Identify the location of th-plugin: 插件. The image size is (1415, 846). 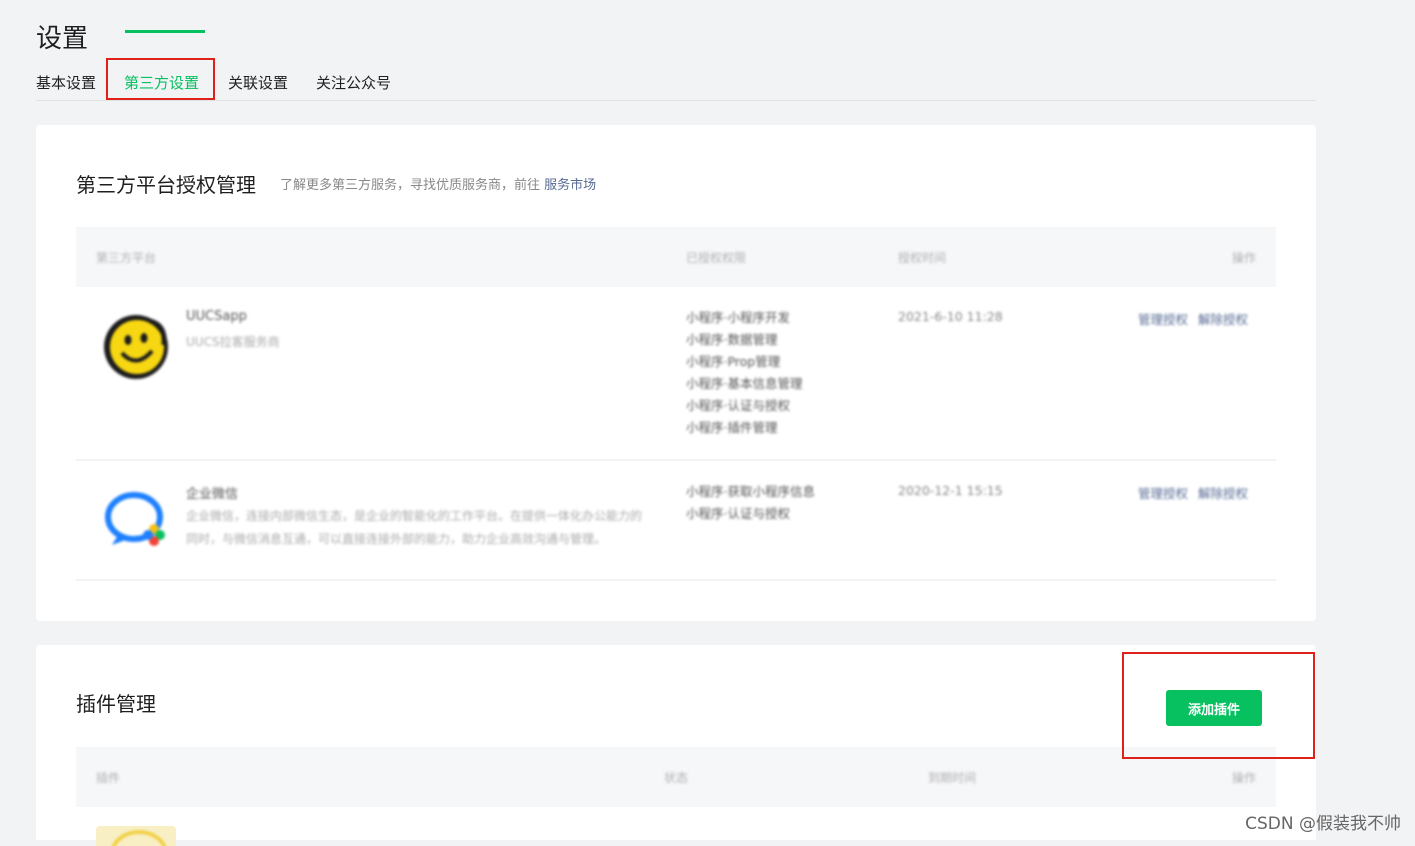
(108, 778).